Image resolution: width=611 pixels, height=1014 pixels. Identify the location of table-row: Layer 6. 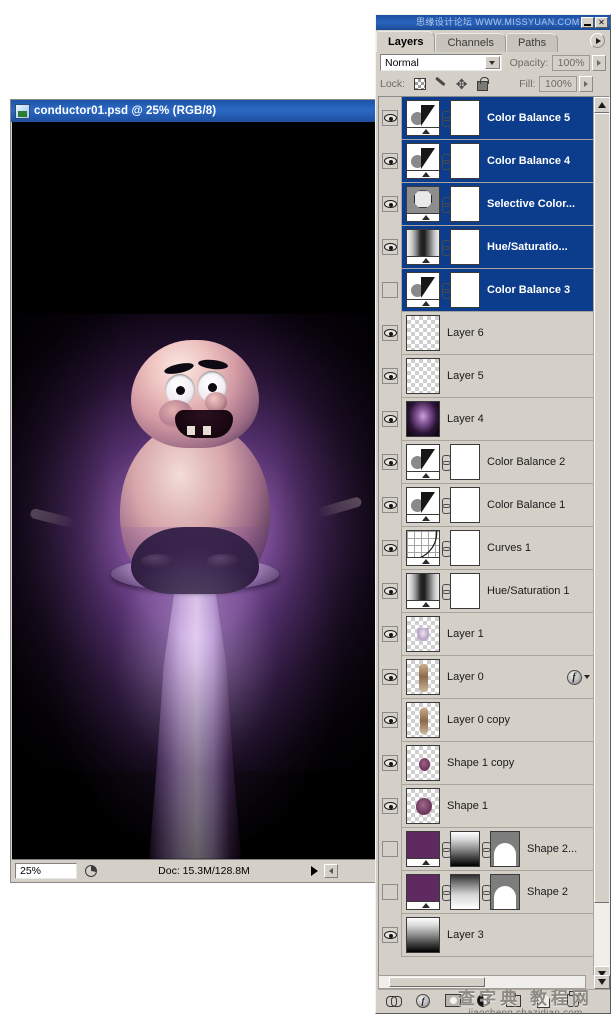
(486, 333).